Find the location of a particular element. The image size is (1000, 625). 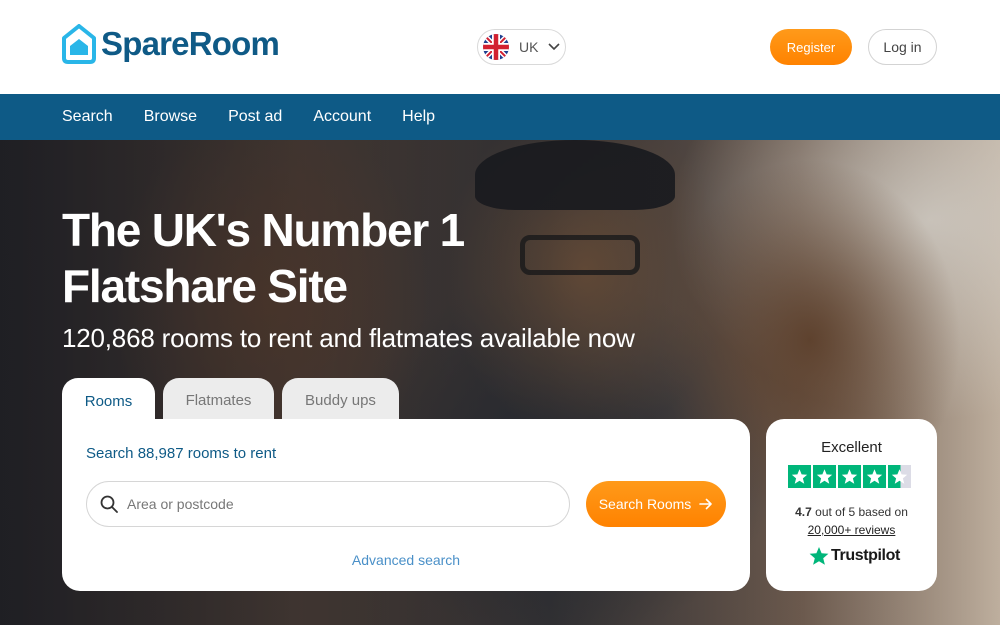

spareroom-logo-icon is located at coordinates (79, 44).